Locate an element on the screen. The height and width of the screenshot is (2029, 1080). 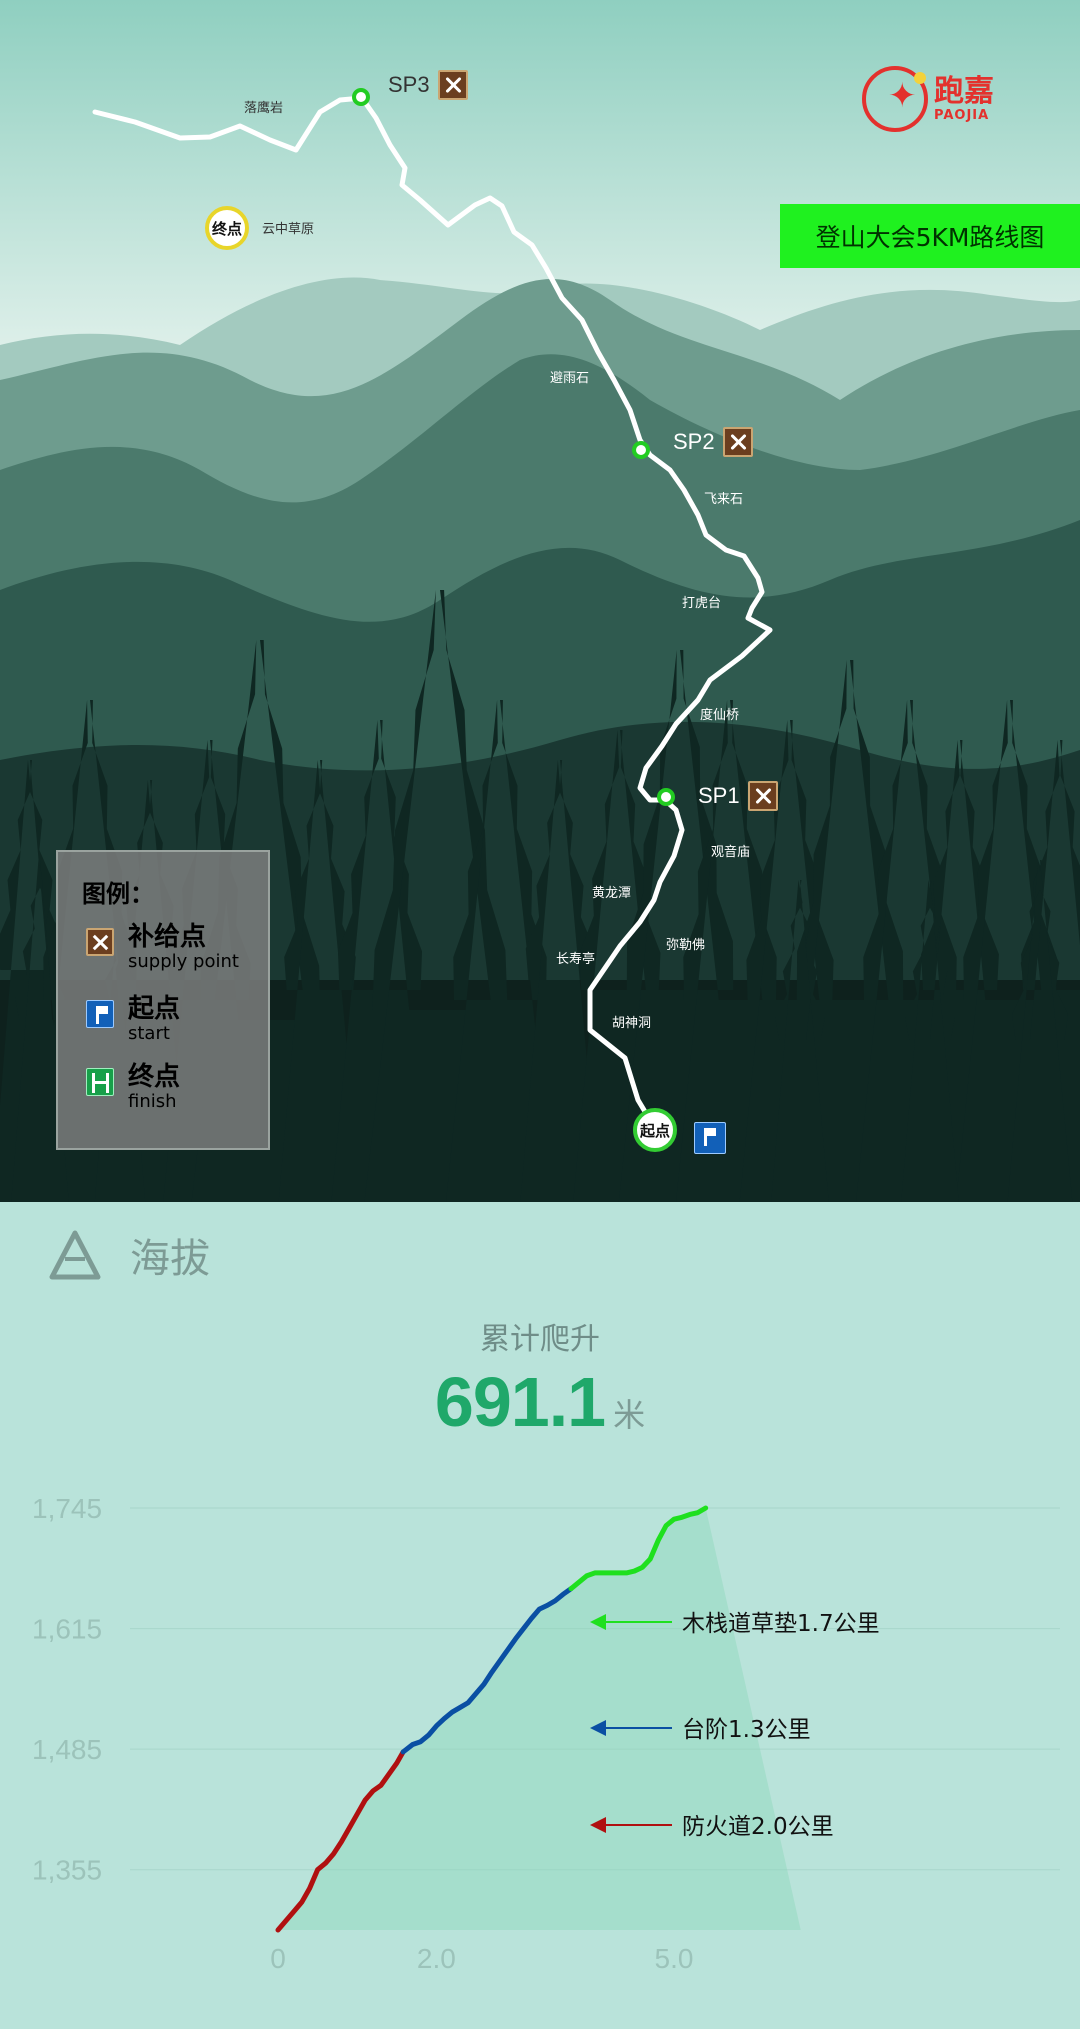
y-tick-label: 1,745 is located at coordinates (67, 1508).